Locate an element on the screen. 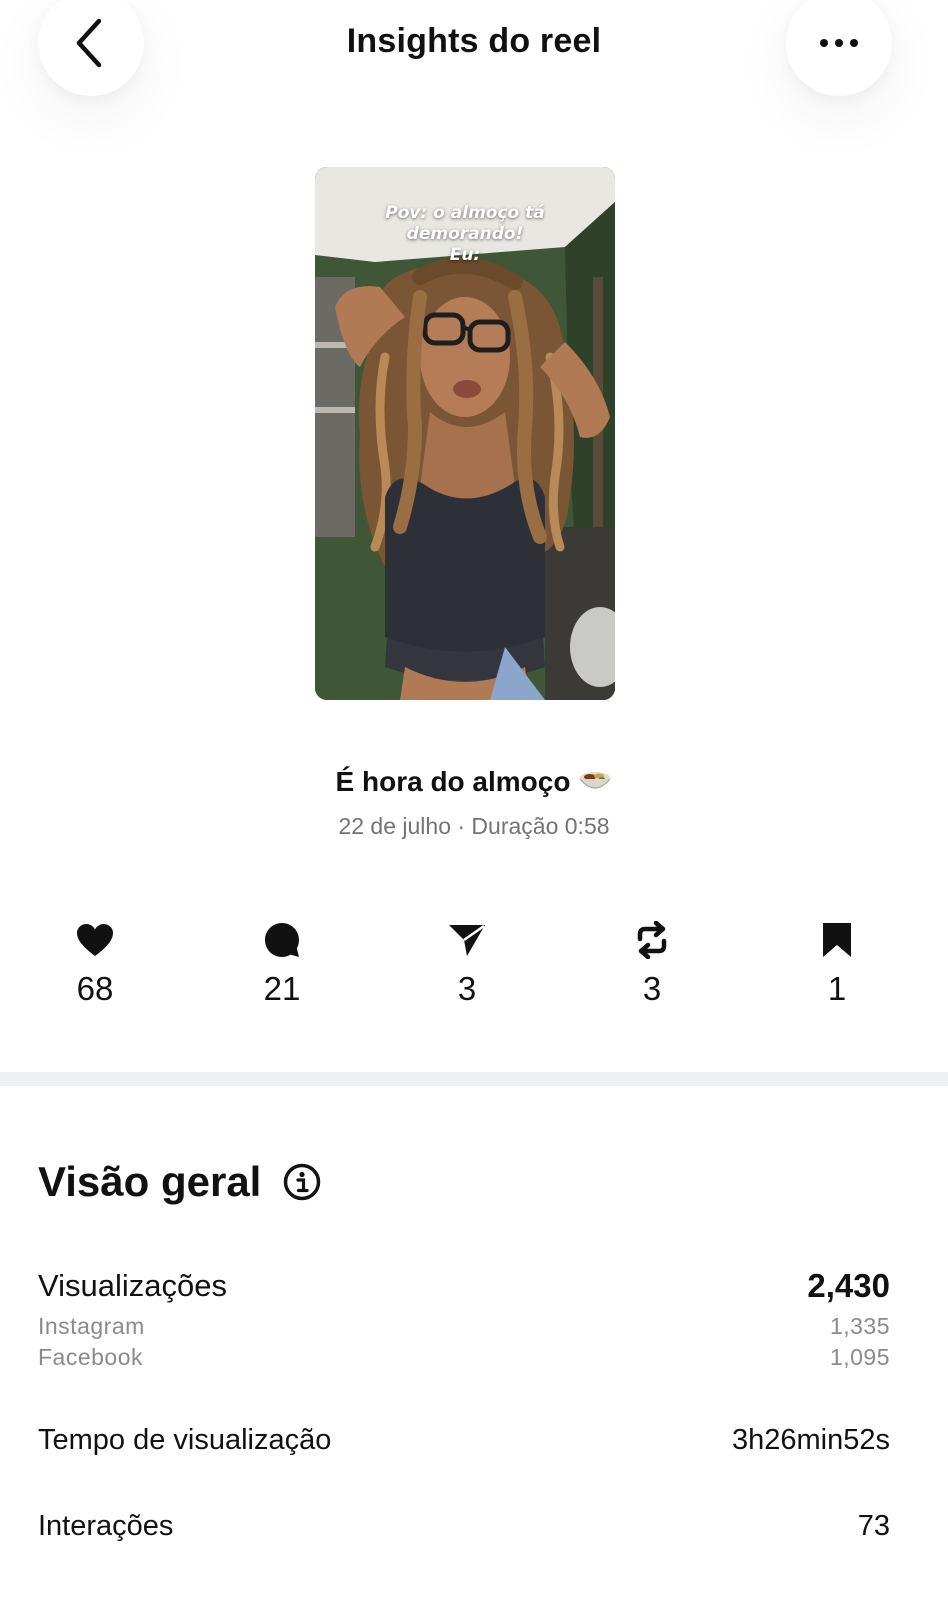 This screenshot has width=948, height=1600. stat-likes: 68 is located at coordinates (95, 964).